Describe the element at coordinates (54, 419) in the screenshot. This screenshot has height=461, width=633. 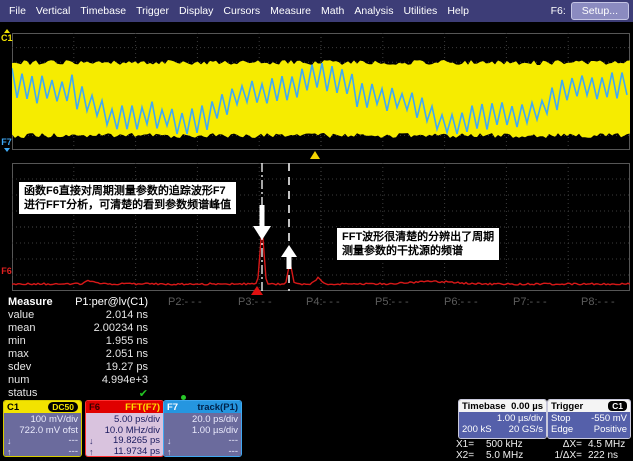
I see `c1-vscale: 100 mV/div` at that location.